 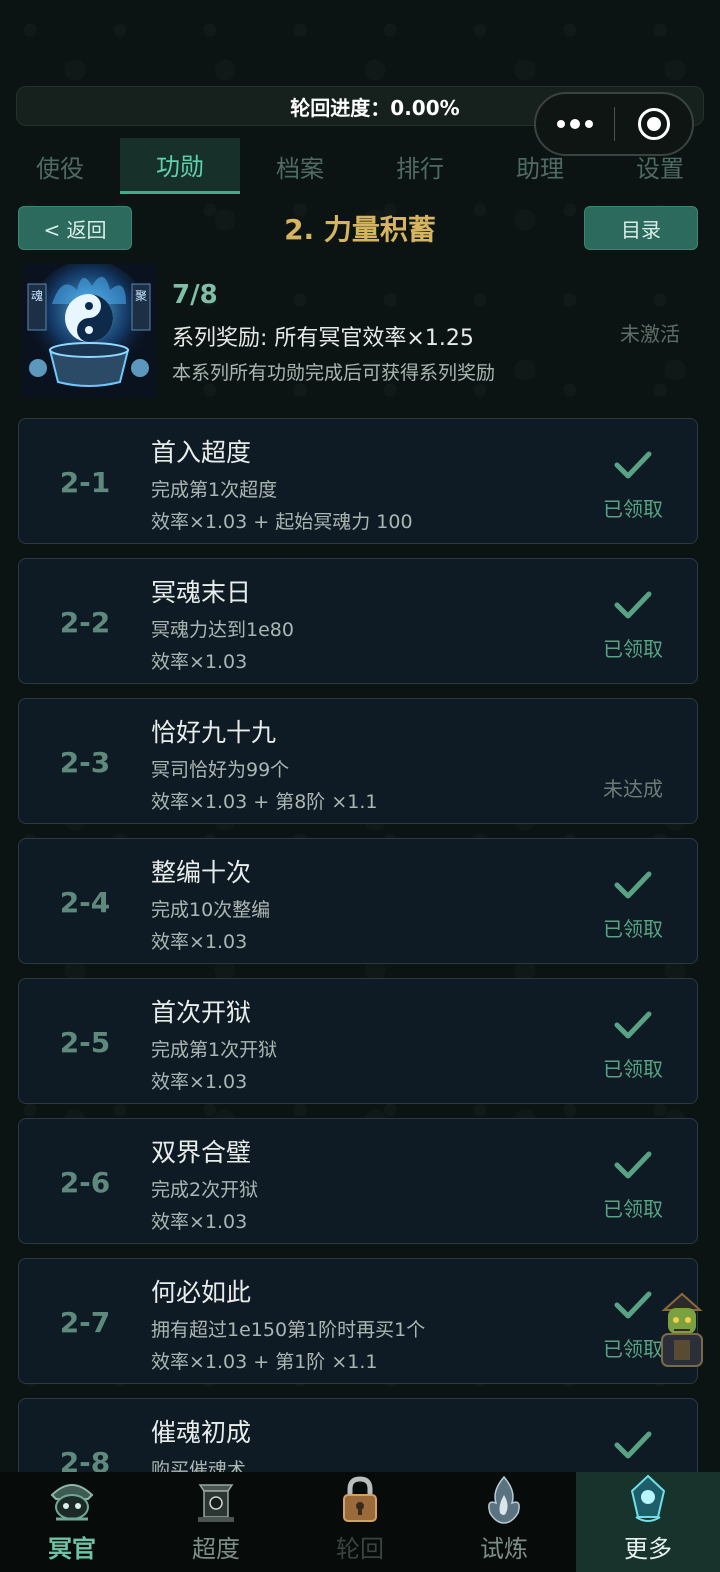 What do you see at coordinates (360, 1499) in the screenshot?
I see `lock-icon` at bounding box center [360, 1499].